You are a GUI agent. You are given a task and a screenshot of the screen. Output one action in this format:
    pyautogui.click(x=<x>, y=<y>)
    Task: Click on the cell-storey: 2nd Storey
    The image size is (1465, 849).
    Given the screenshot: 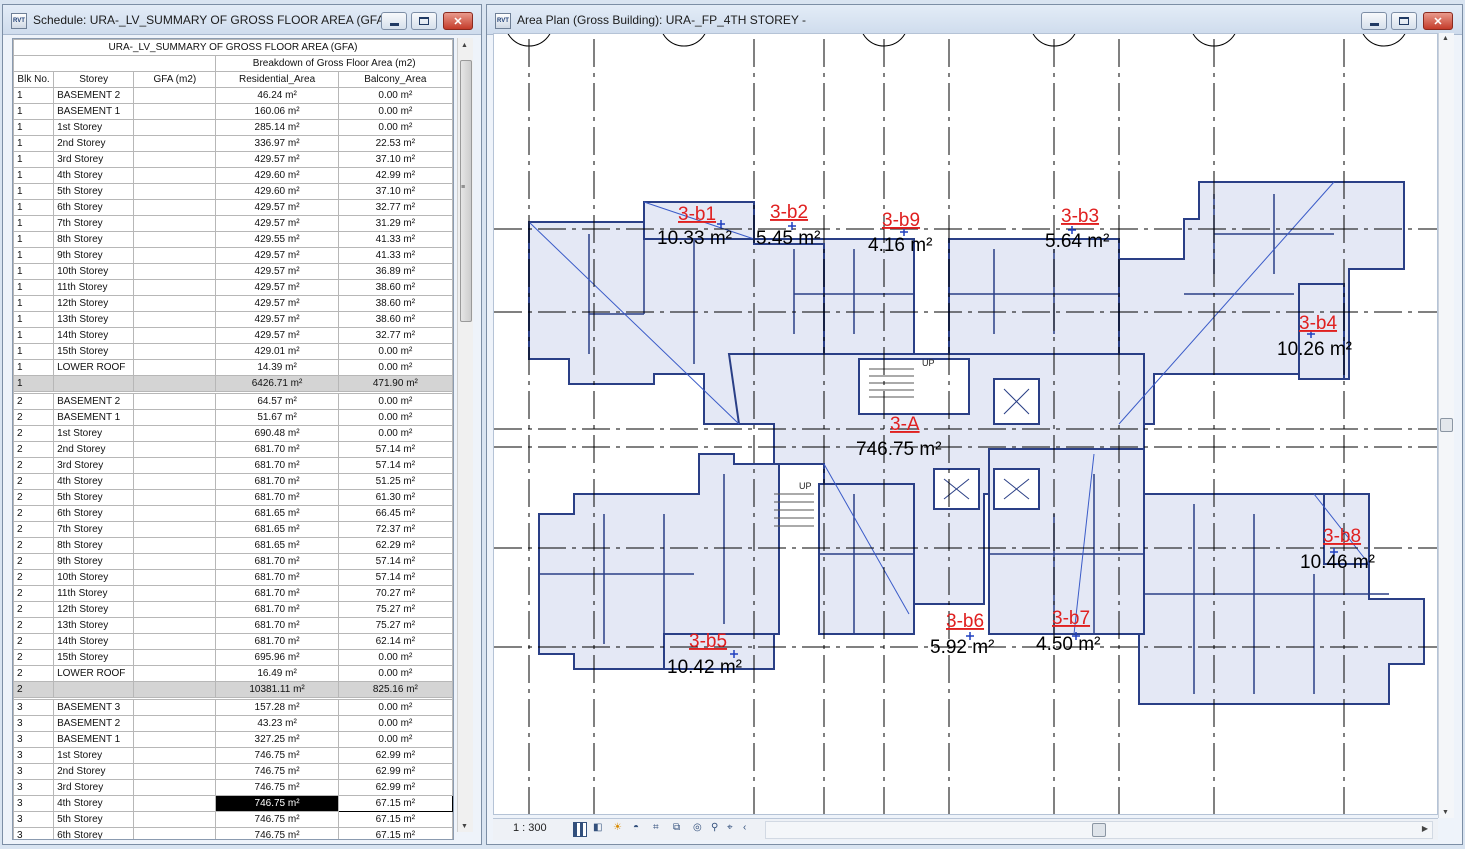 What is the action you would take?
    pyautogui.click(x=94, y=771)
    